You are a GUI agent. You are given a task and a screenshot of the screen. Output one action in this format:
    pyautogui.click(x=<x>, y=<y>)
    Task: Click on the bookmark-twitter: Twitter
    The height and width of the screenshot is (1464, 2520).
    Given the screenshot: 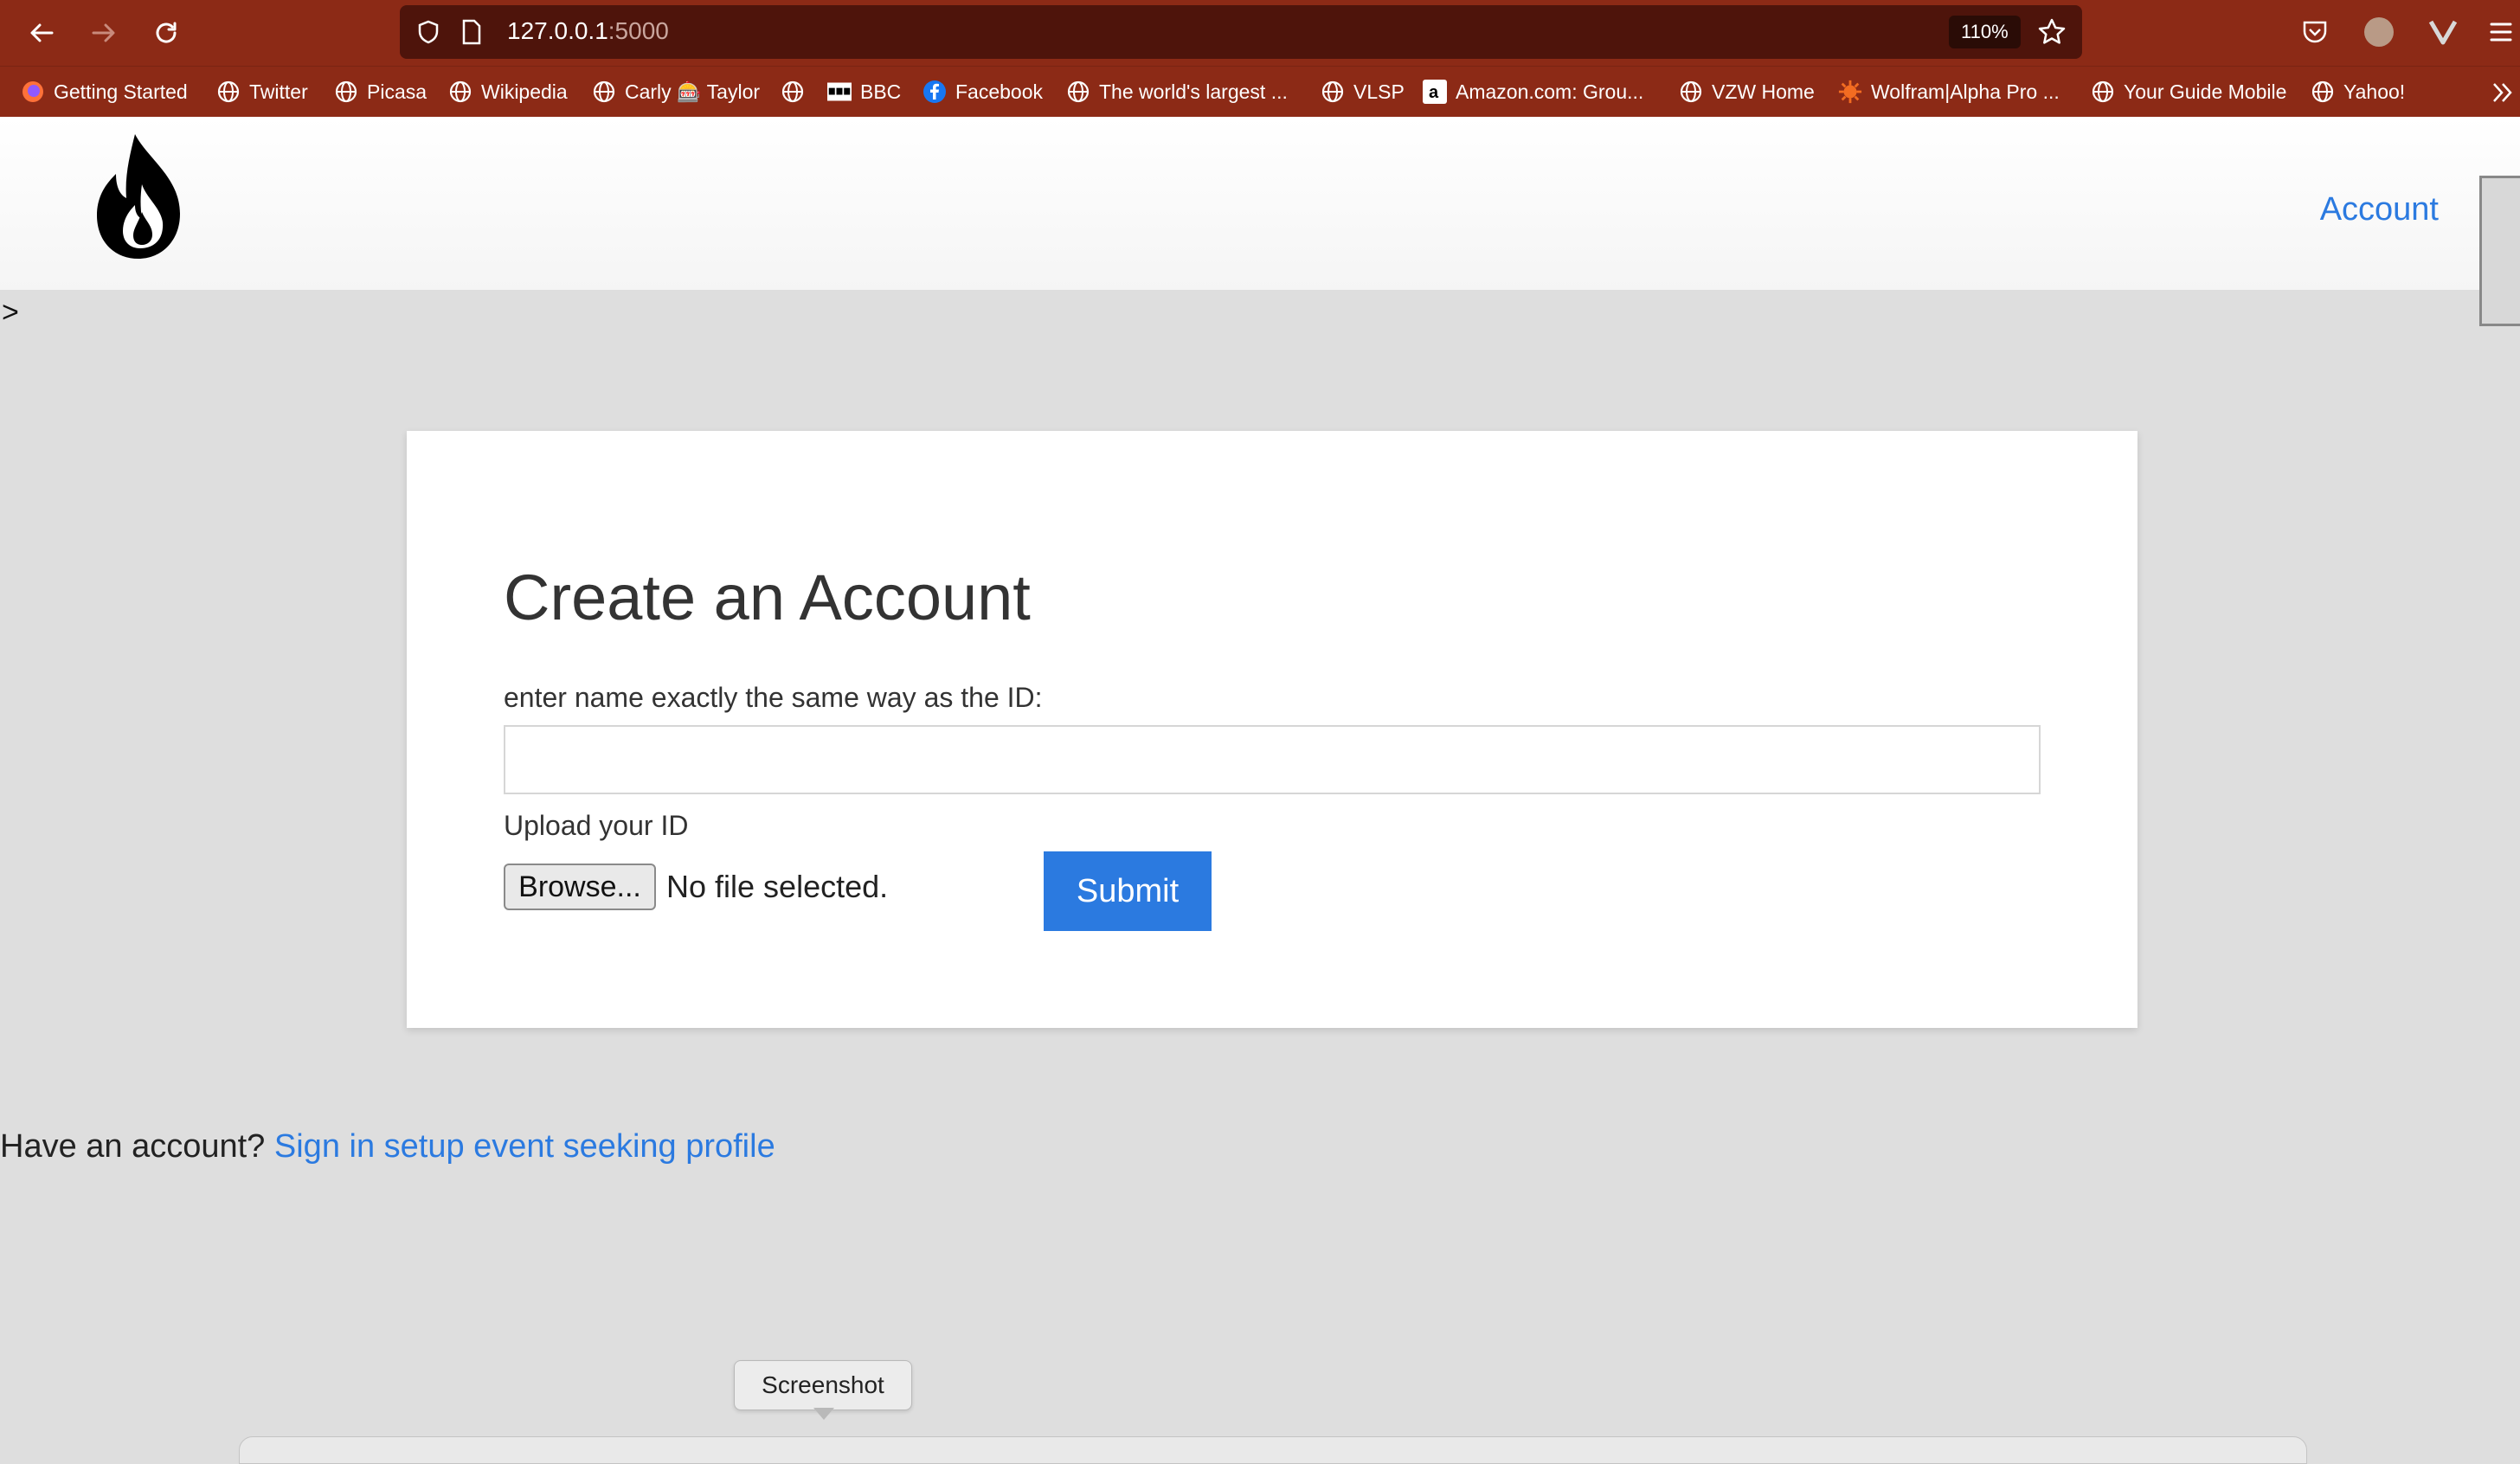 What is the action you would take?
    pyautogui.click(x=262, y=91)
    